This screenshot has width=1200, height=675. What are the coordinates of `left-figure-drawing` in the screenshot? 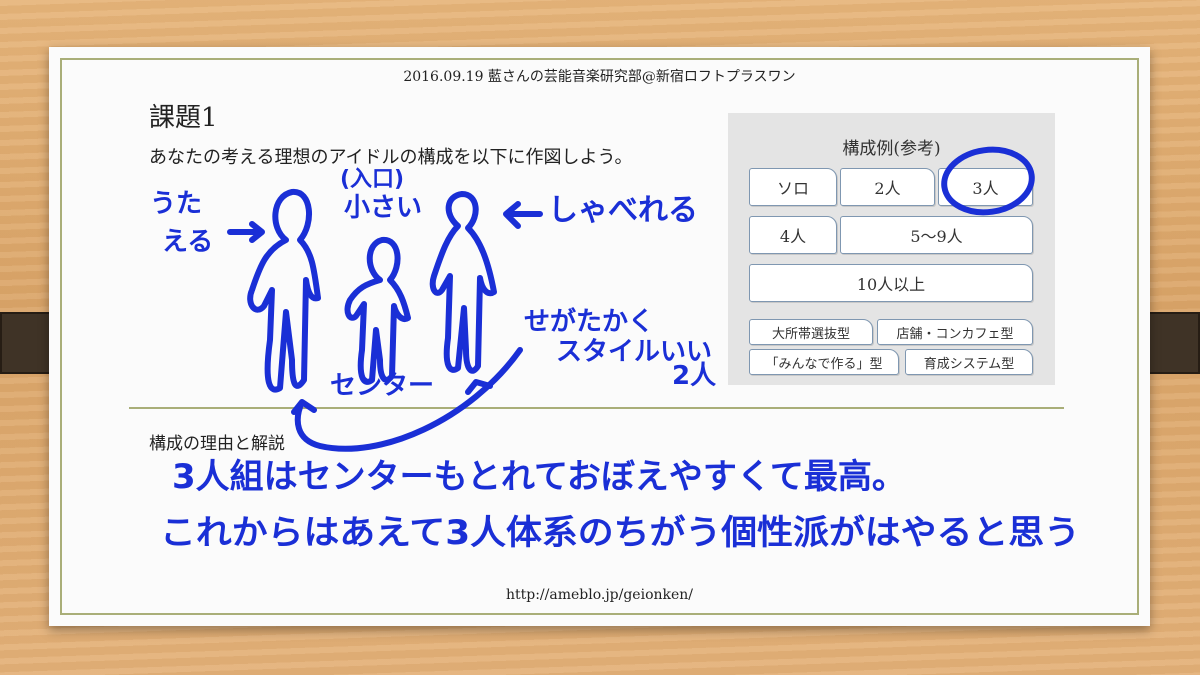 It's located at (284, 291).